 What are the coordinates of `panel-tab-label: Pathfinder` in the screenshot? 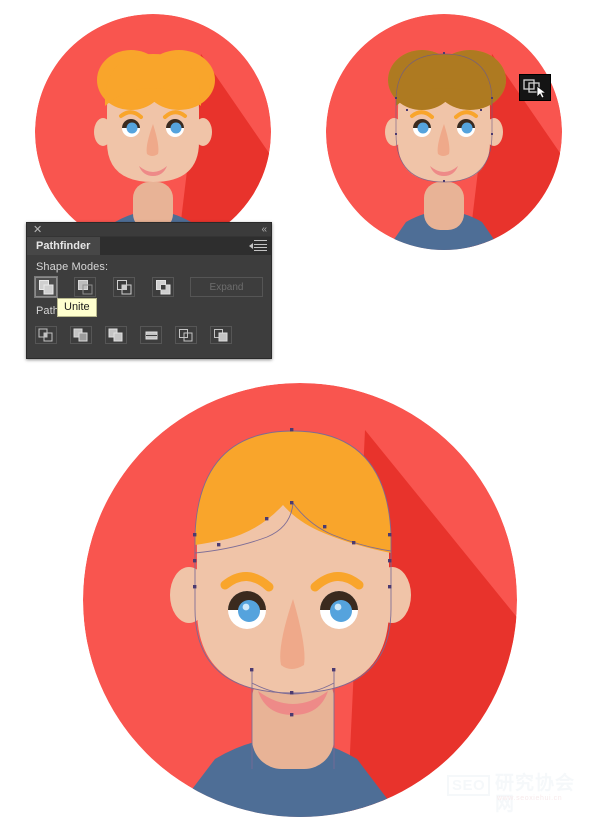 It's located at (63, 246).